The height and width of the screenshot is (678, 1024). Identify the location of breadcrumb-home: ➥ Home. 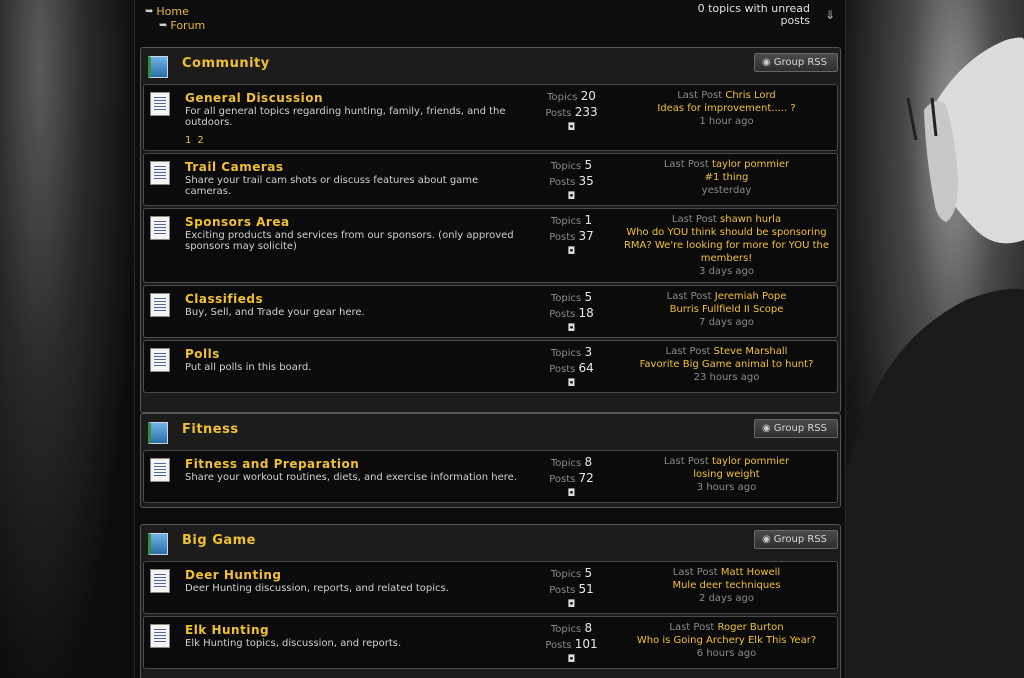
(175, 11).